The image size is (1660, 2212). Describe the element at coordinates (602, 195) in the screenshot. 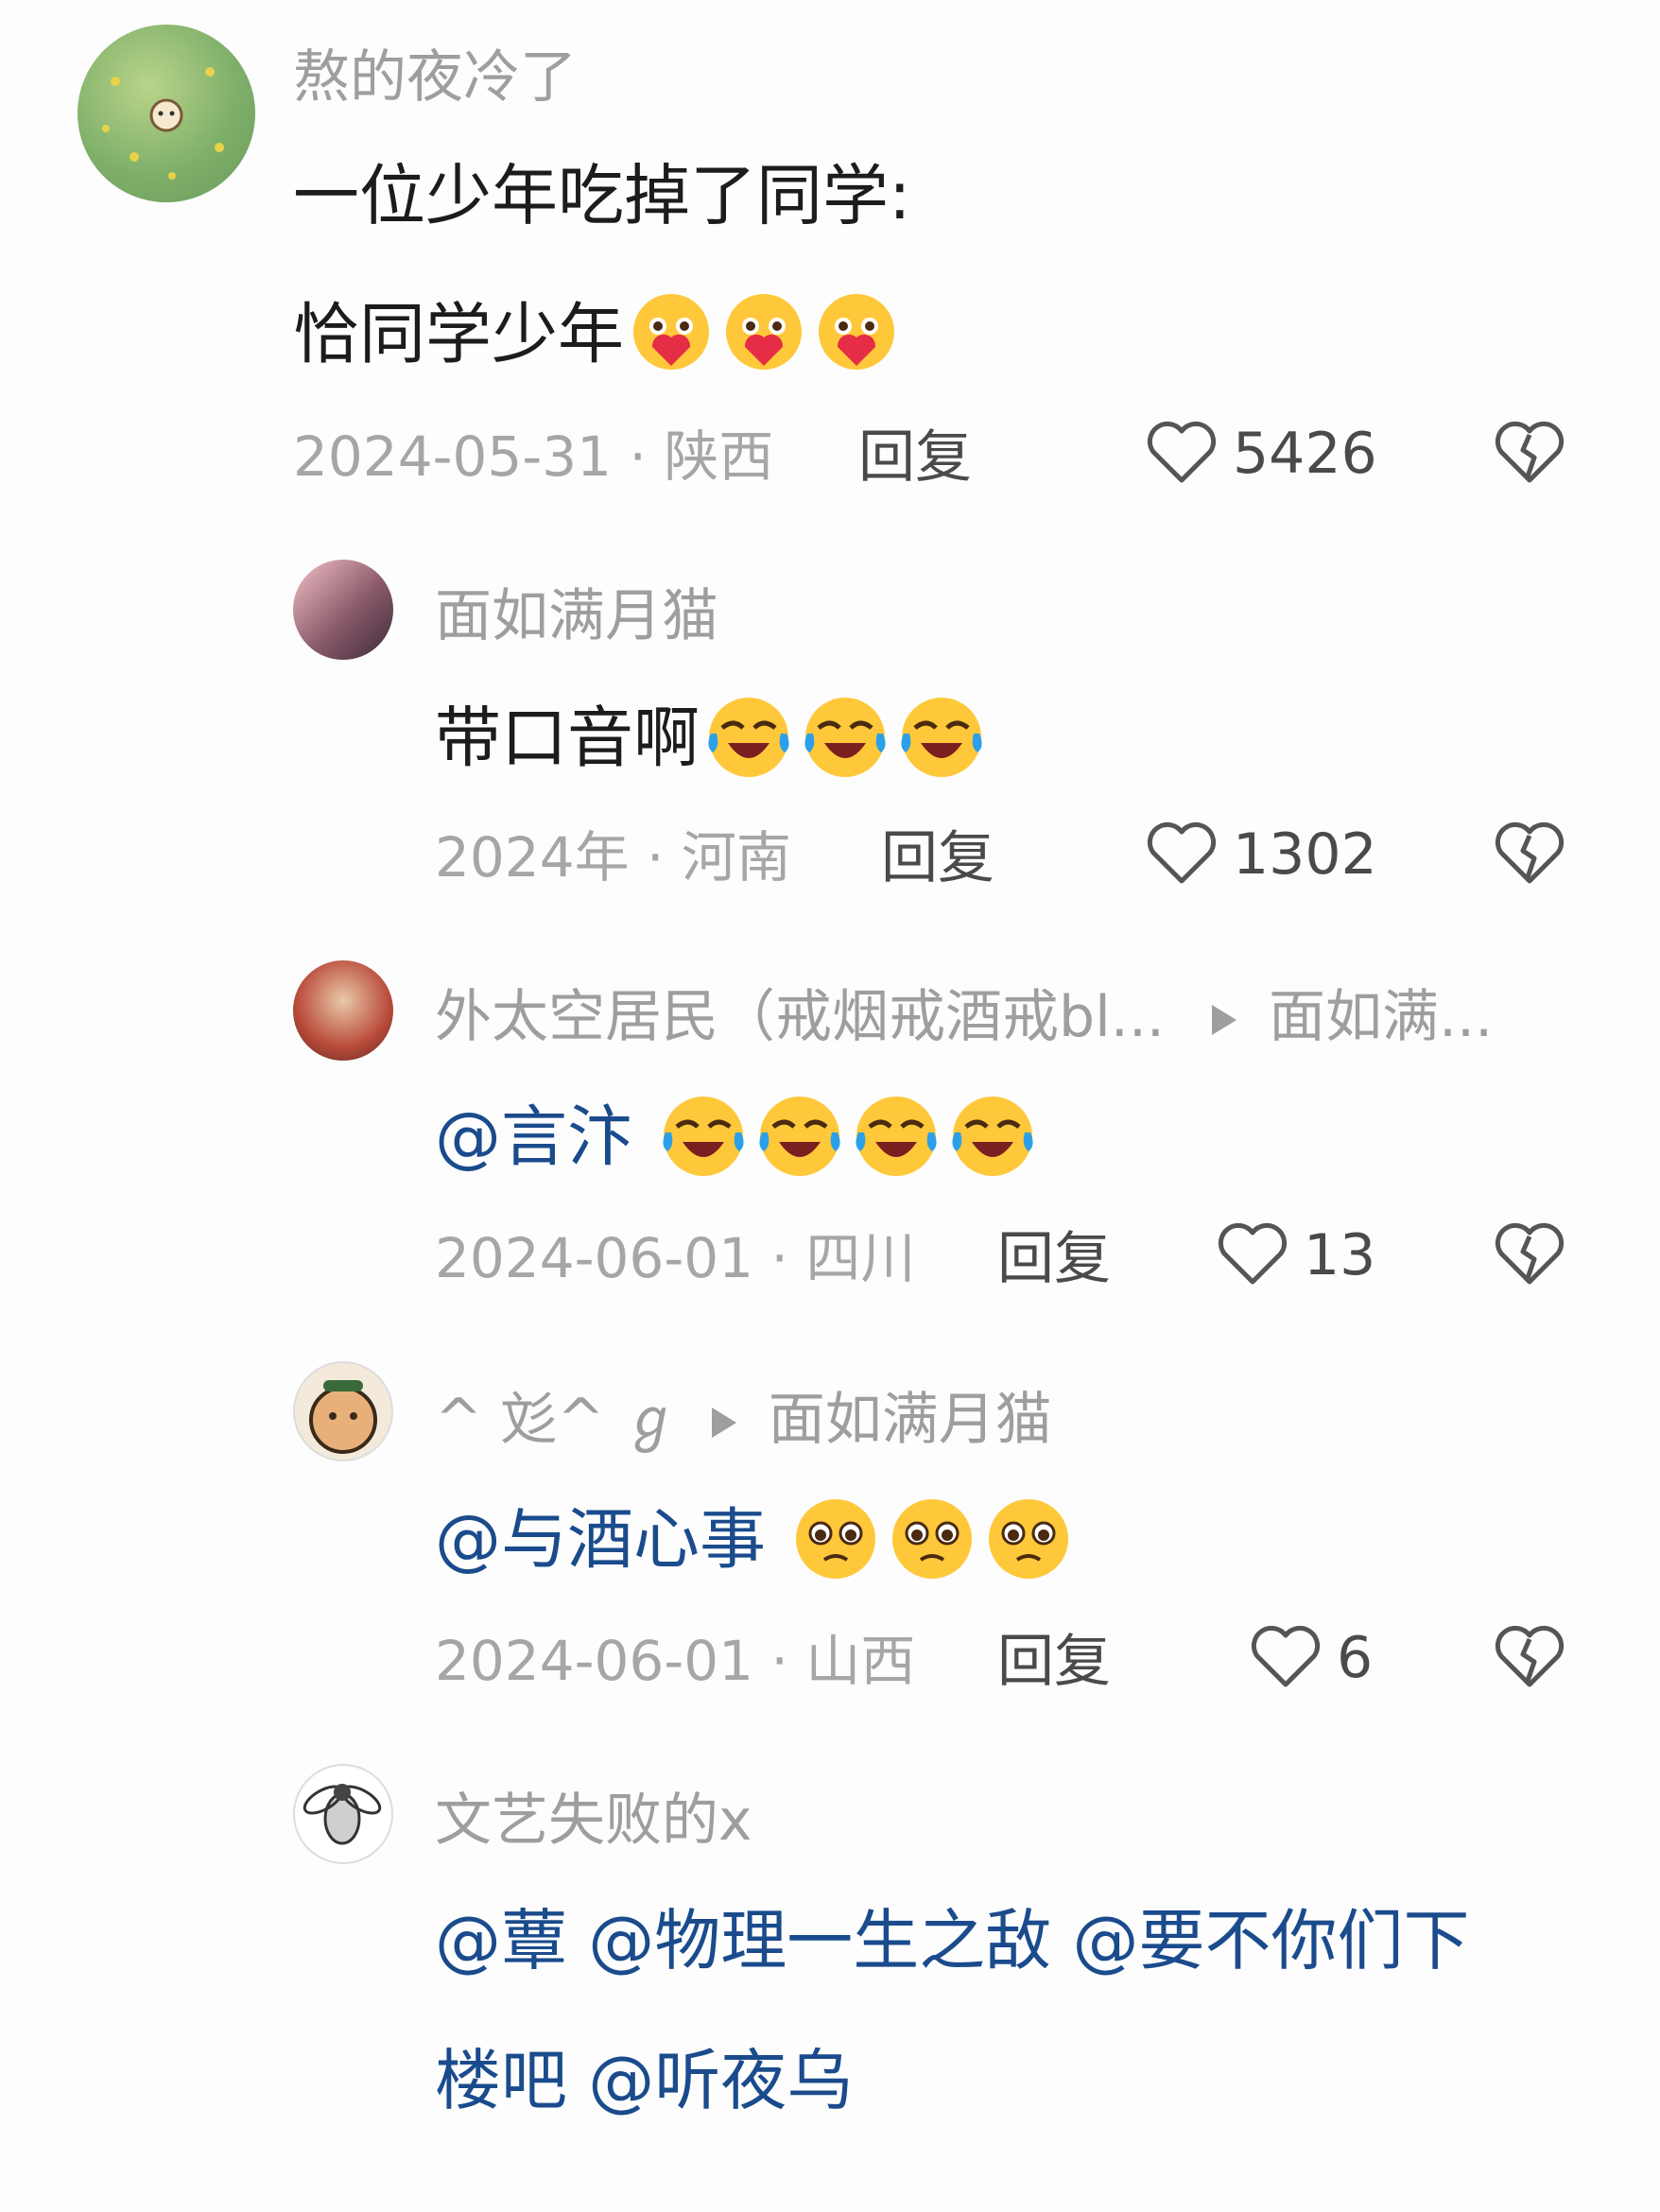

I see `comment-text: 一位少年吃掉了同学:` at that location.